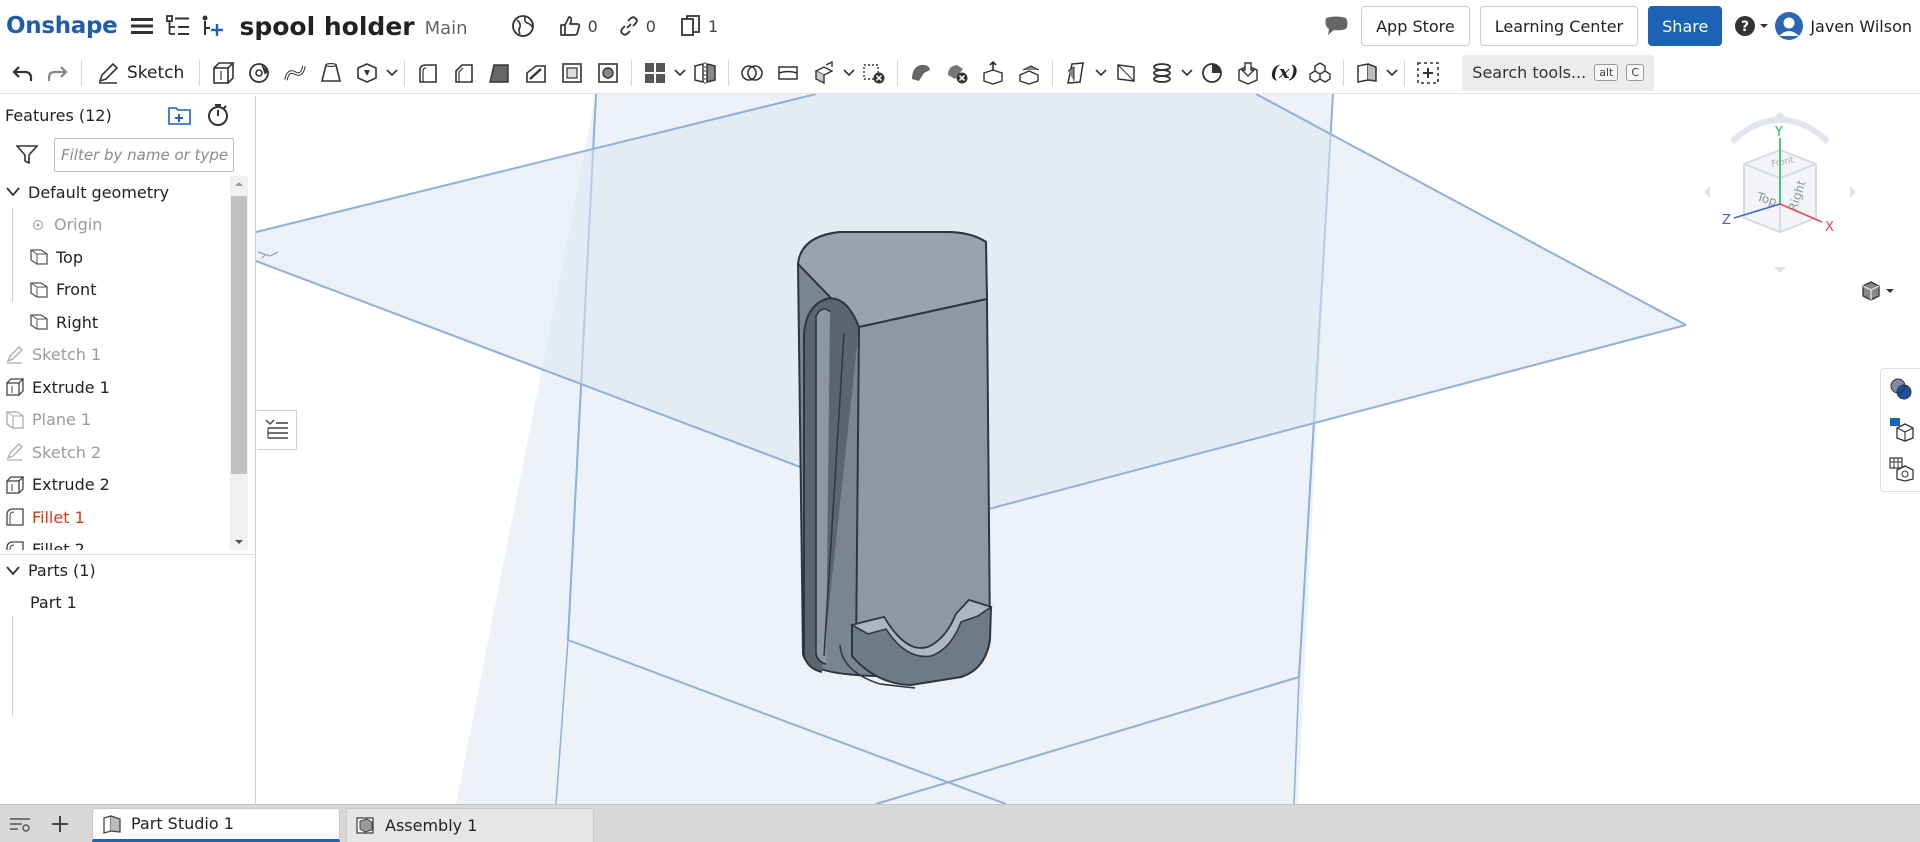 This screenshot has width=1920, height=842. Describe the element at coordinates (1635, 72) in the screenshot. I see `shortcut-key-c: C` at that location.